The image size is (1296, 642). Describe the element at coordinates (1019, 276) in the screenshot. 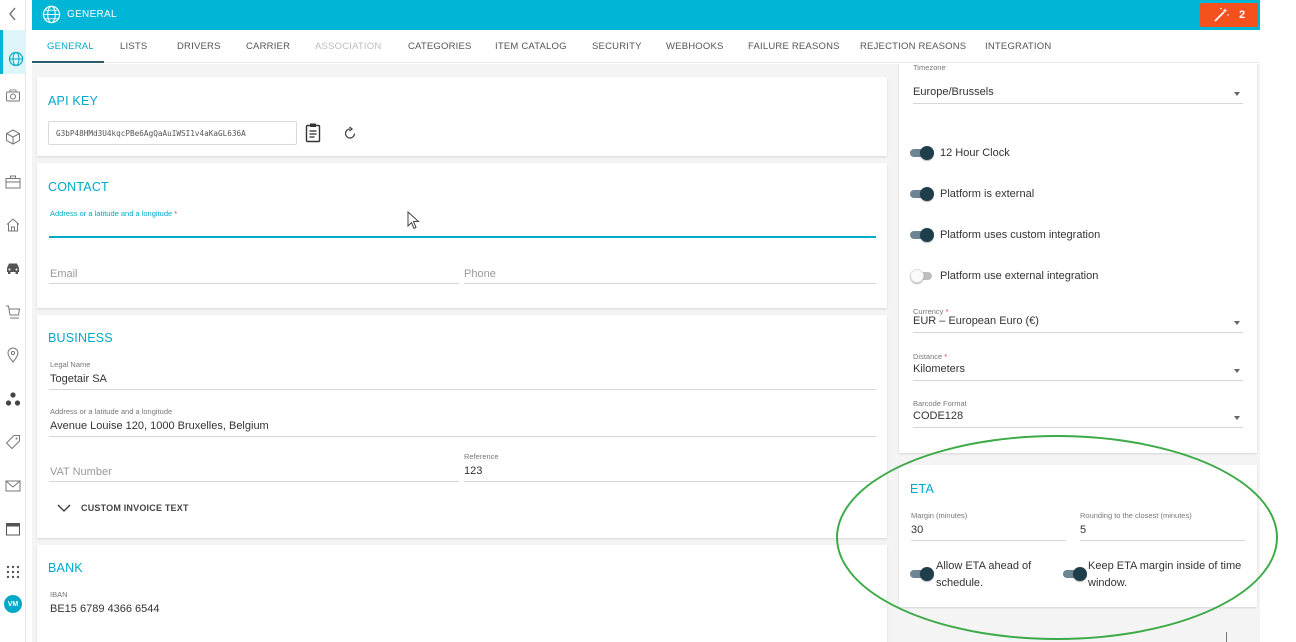

I see `external-integration-label: Platform use external integration` at that location.